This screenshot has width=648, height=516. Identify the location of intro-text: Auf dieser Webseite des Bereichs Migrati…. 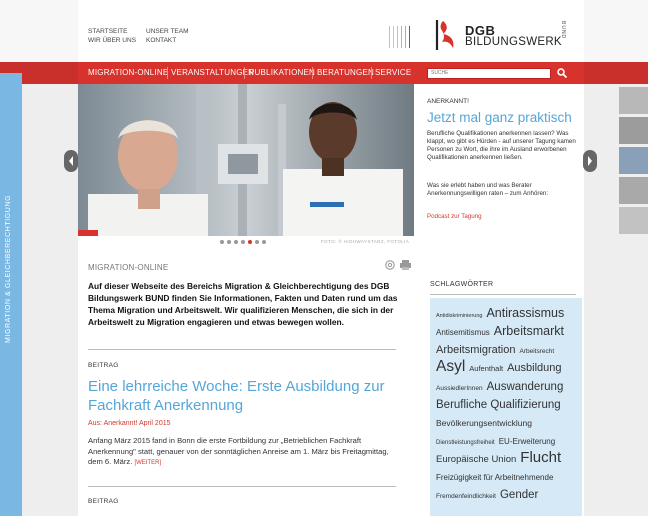
(243, 304).